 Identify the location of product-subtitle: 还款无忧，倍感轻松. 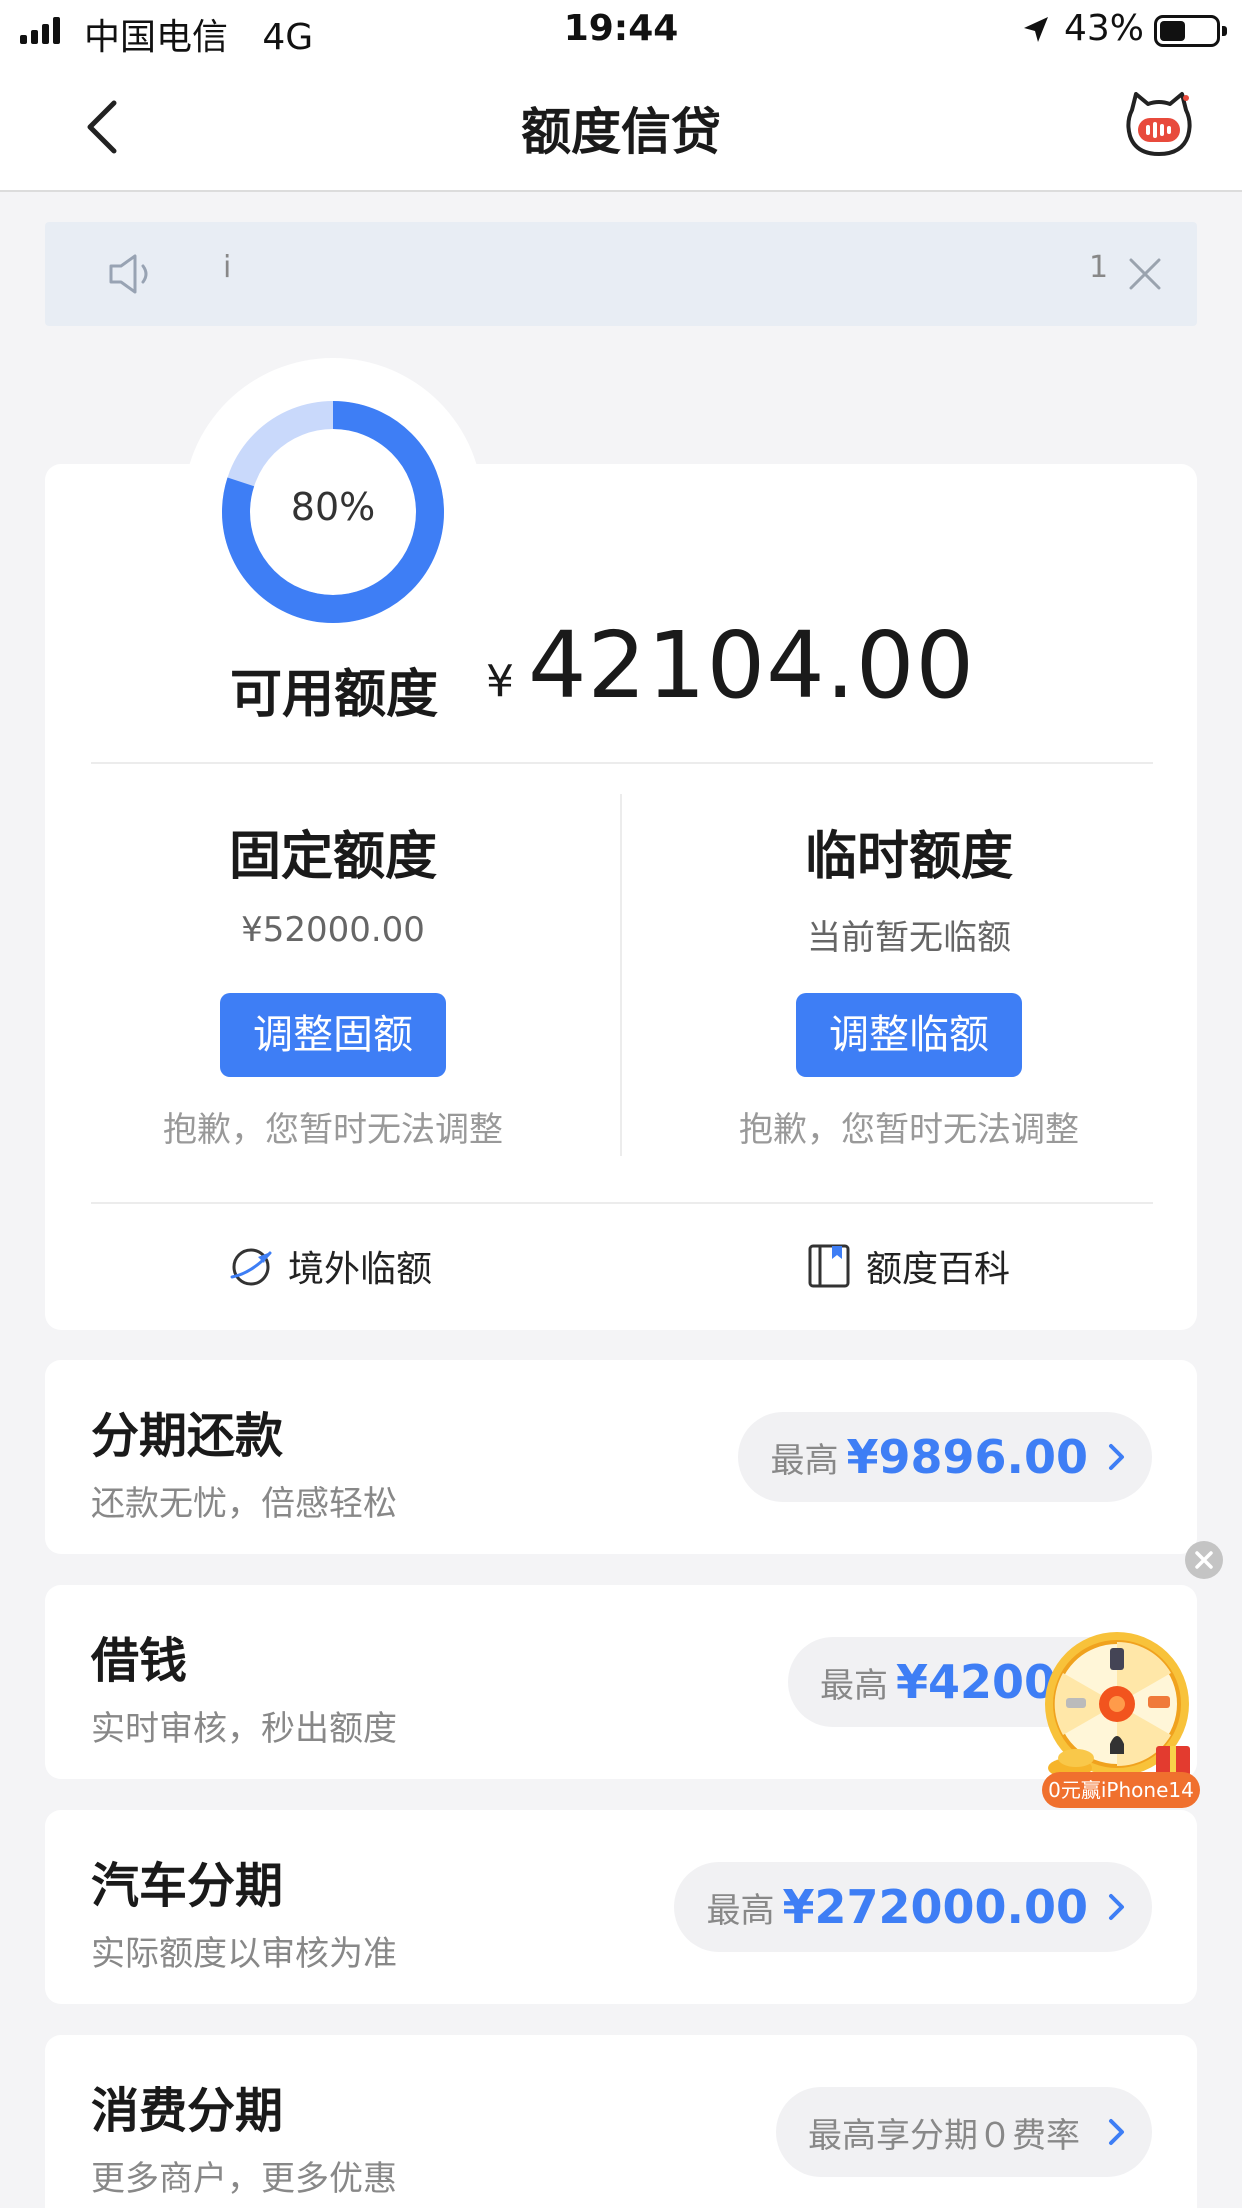
(244, 1504).